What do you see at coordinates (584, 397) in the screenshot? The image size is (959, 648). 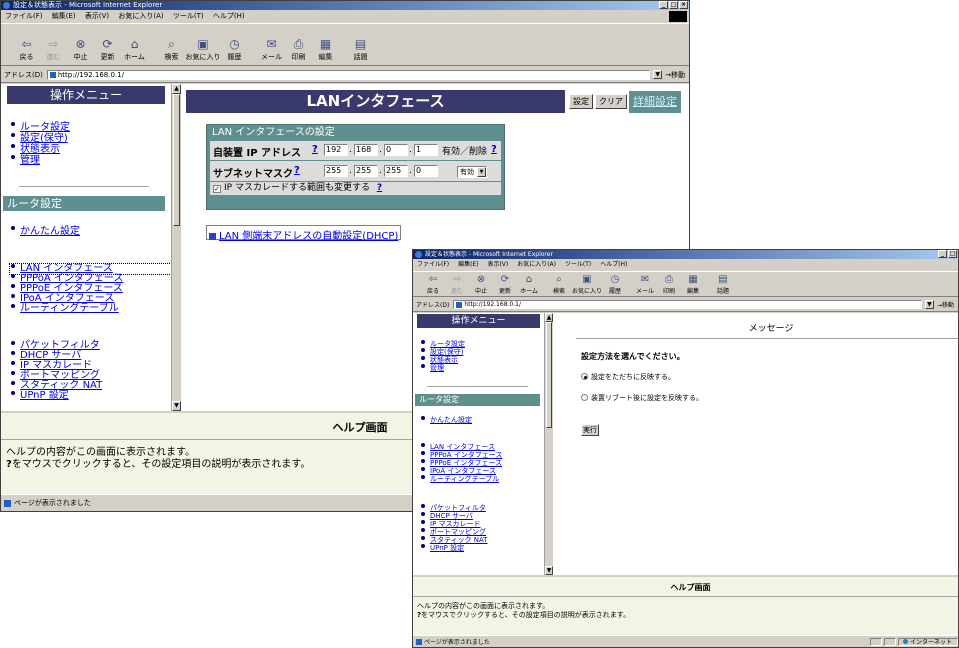 I see `radio-apply-after-reboot` at bounding box center [584, 397].